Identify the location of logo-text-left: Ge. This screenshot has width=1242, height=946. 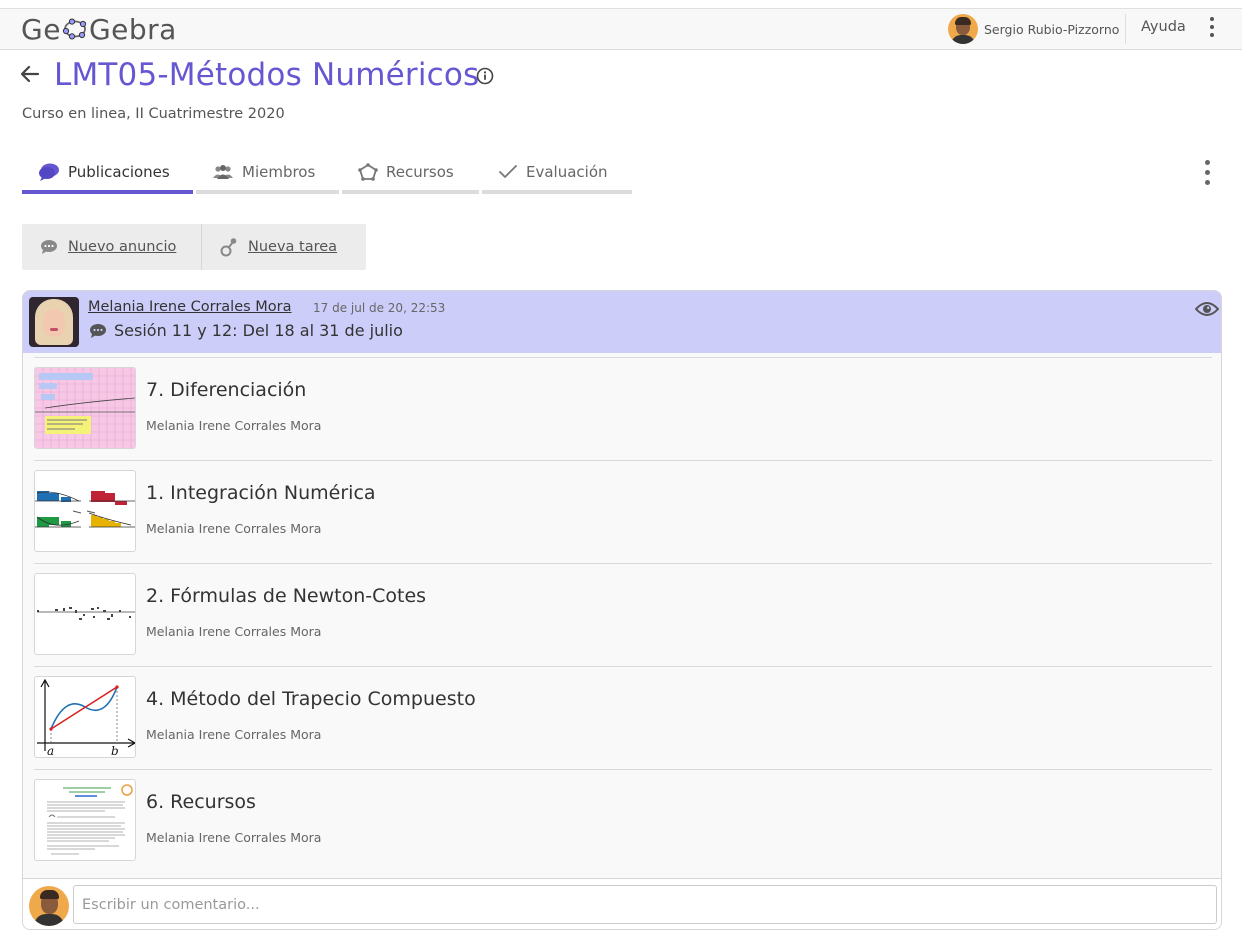
(41, 29).